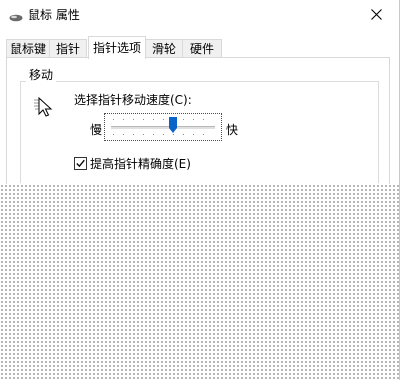 The height and width of the screenshot is (381, 400). What do you see at coordinates (43, 106) in the screenshot?
I see `pointer-trails-icon` at bounding box center [43, 106].